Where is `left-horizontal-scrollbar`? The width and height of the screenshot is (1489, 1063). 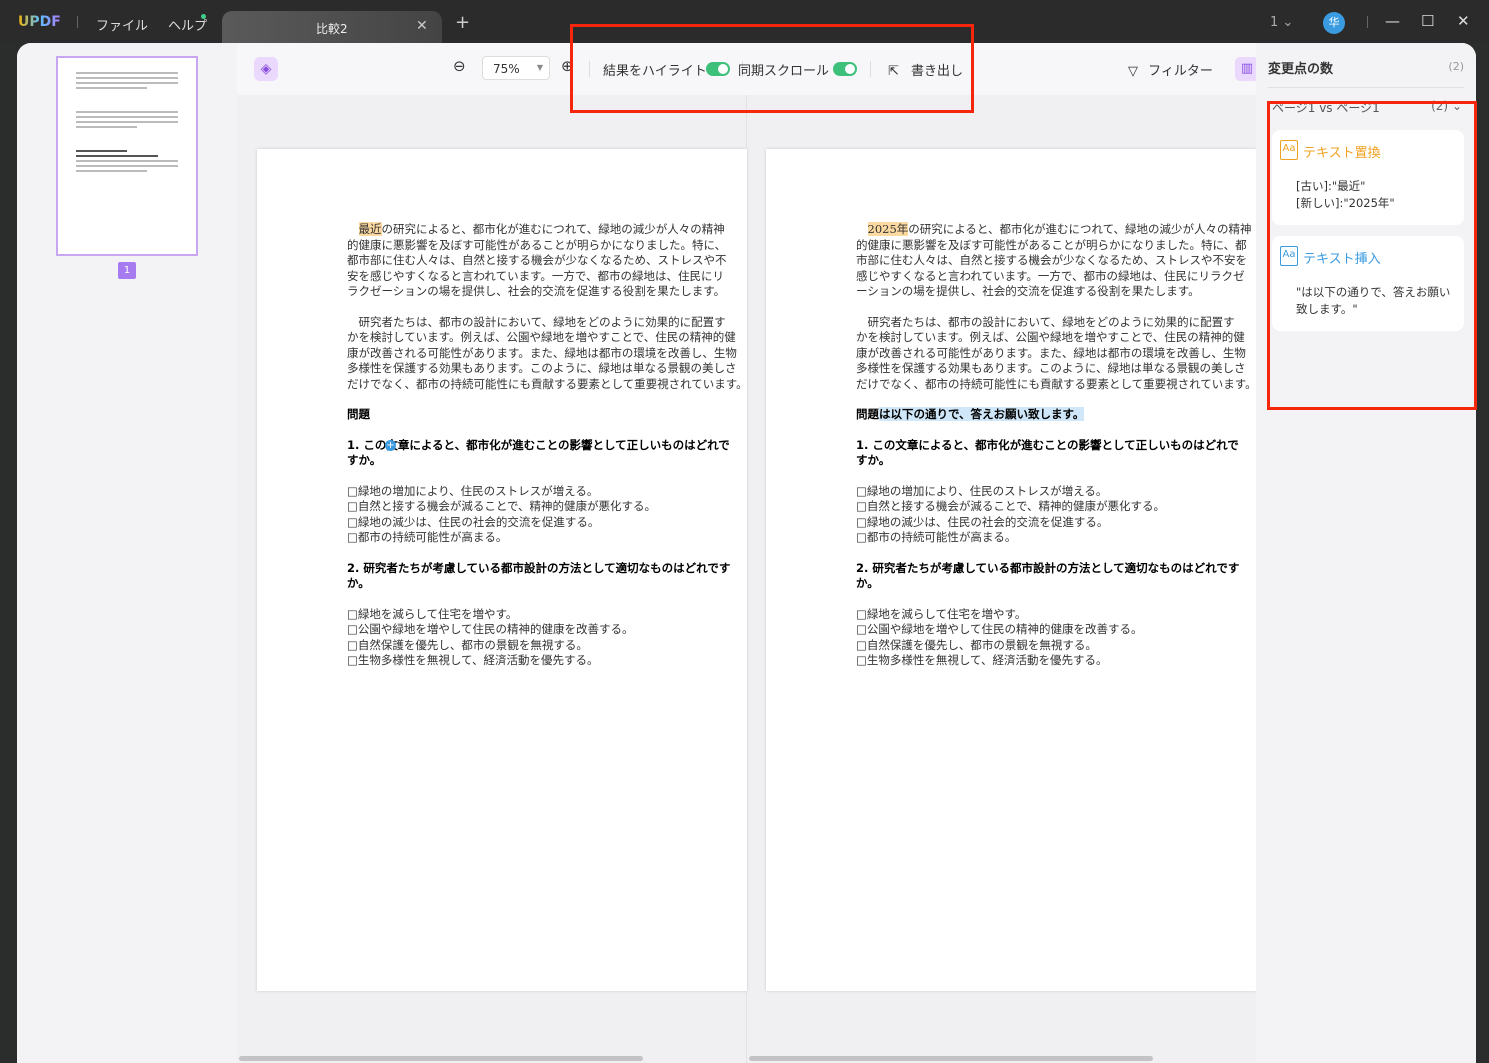
left-horizontal-scrollbar is located at coordinates (441, 1058).